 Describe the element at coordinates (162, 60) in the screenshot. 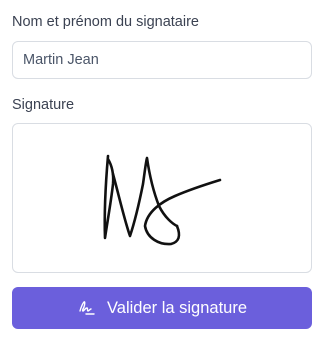

I see `signer-name-input` at that location.